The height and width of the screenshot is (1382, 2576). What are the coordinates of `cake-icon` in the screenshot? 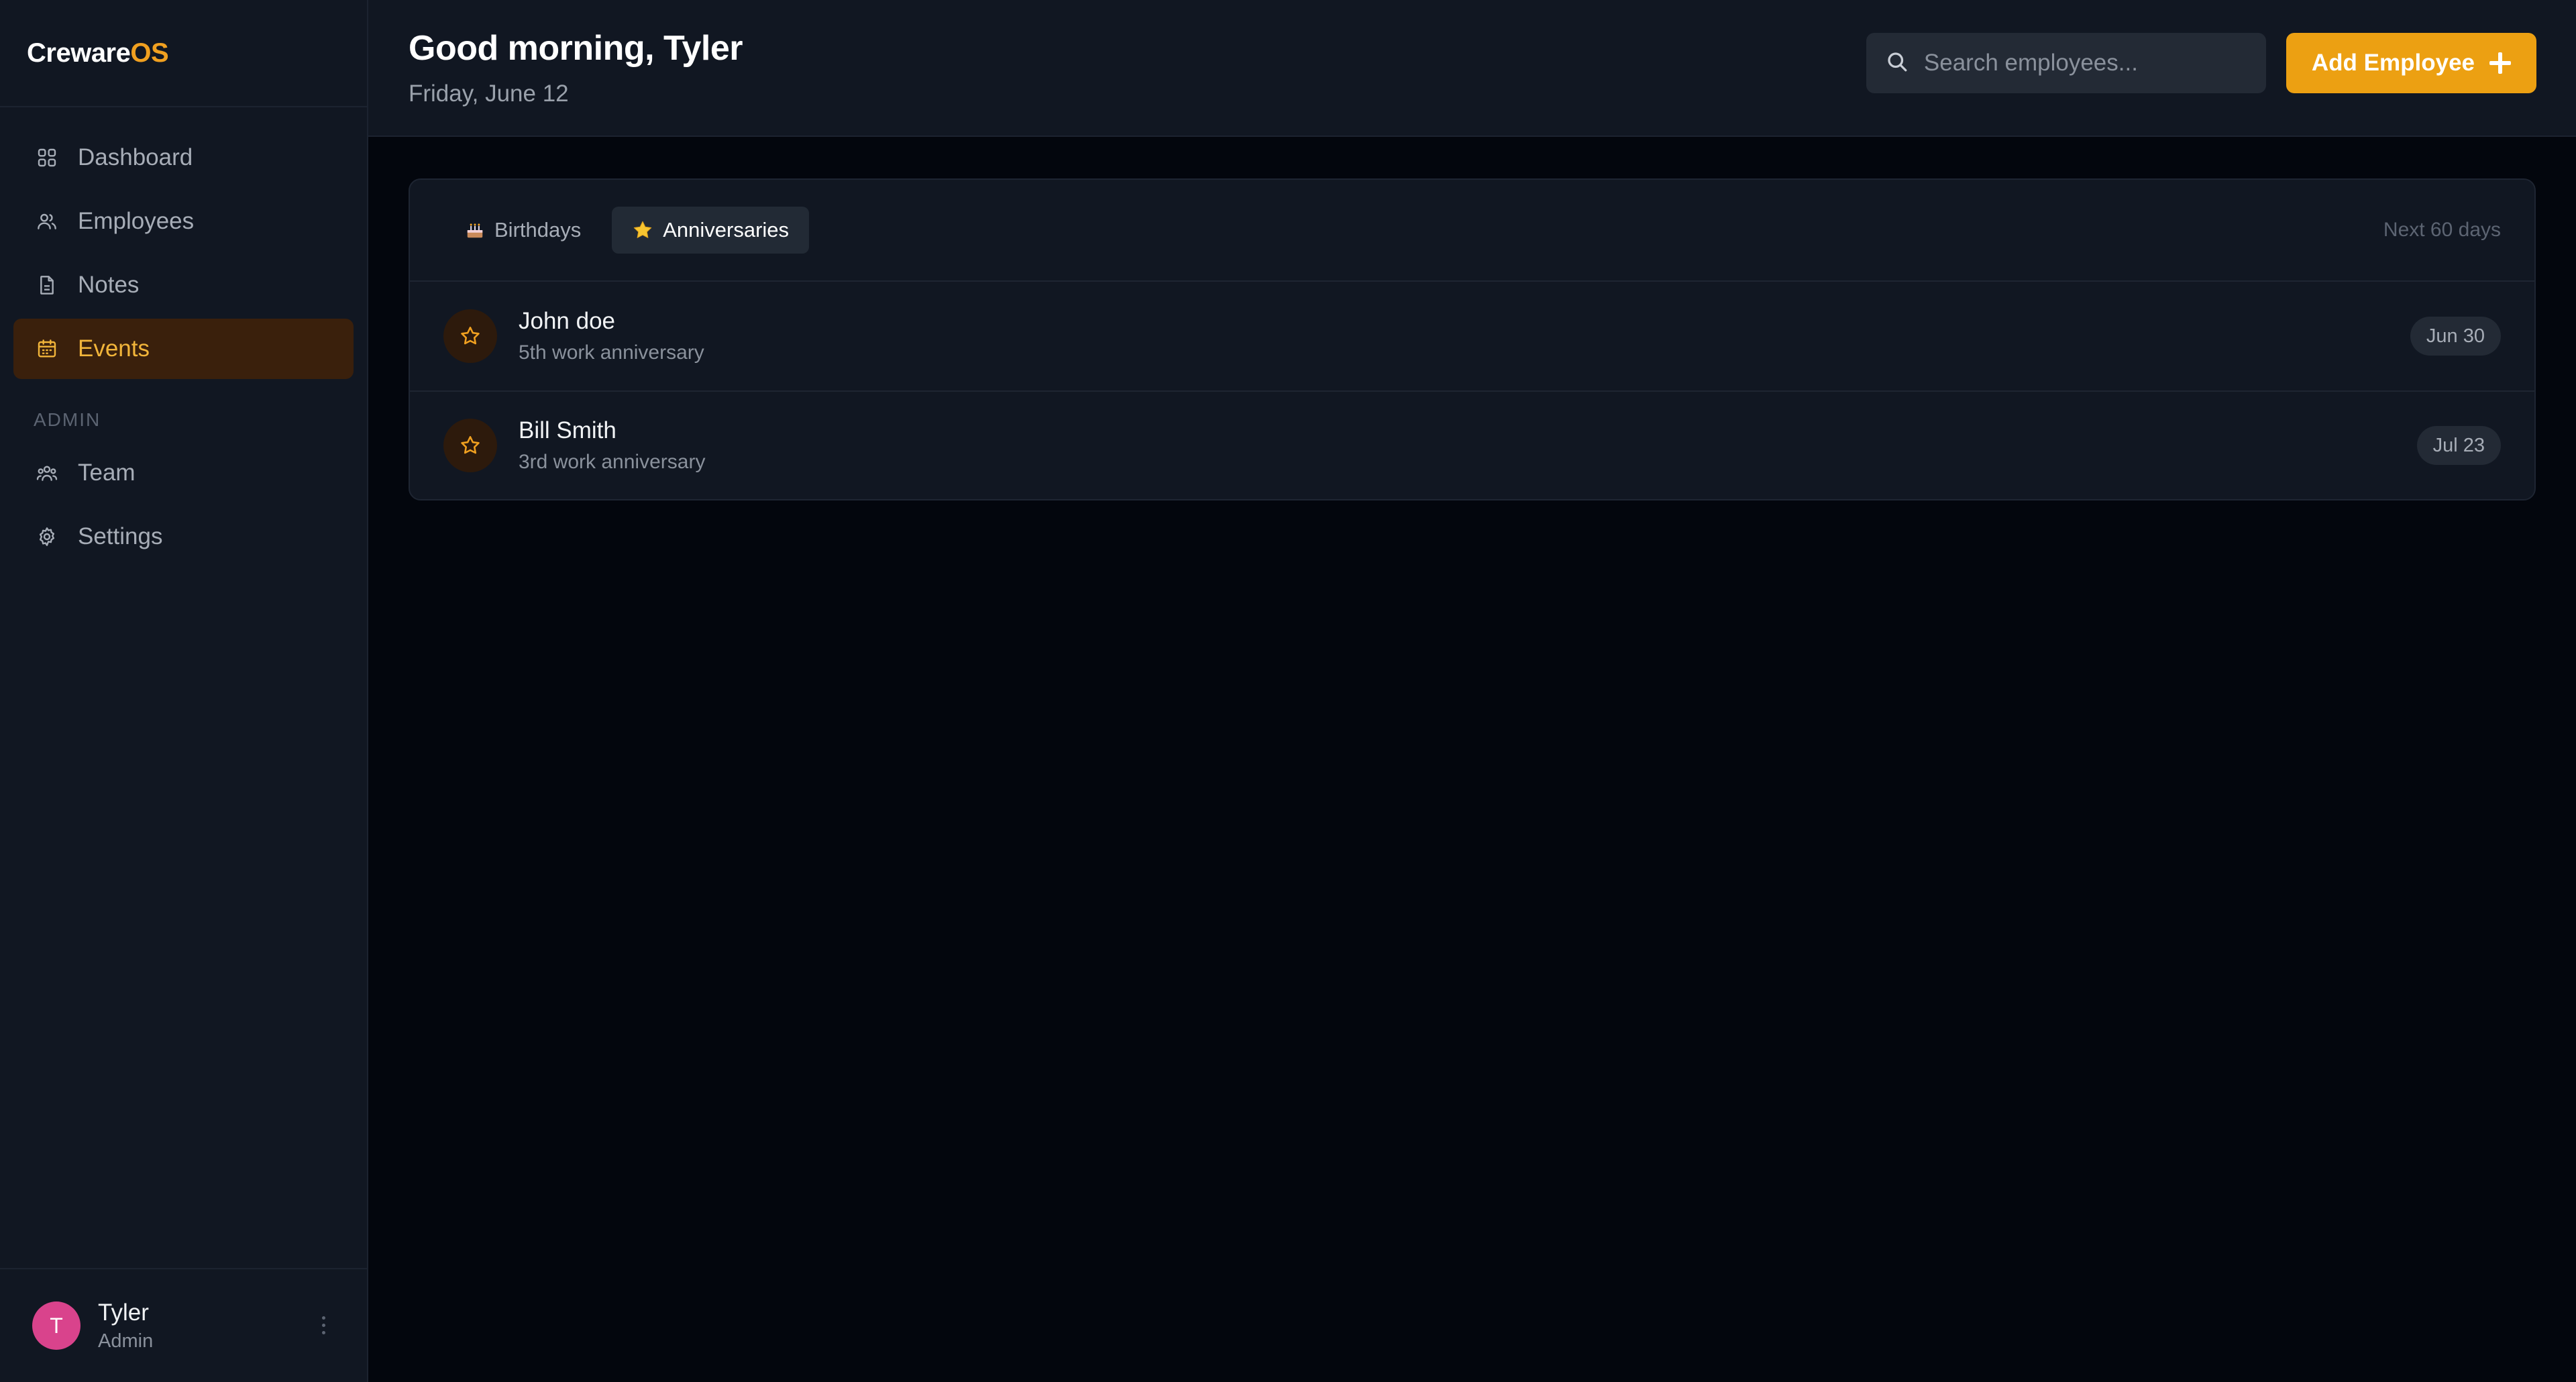 It's located at (475, 230).